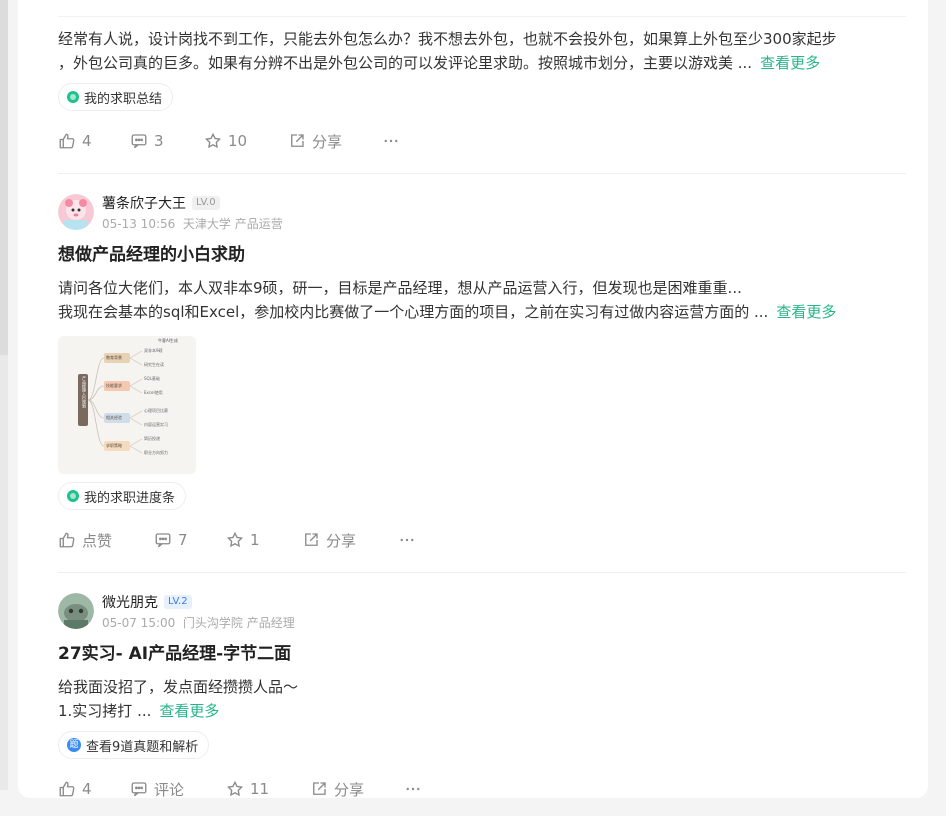  Describe the element at coordinates (183, 540) in the screenshot. I see `comment-count: 7` at that location.